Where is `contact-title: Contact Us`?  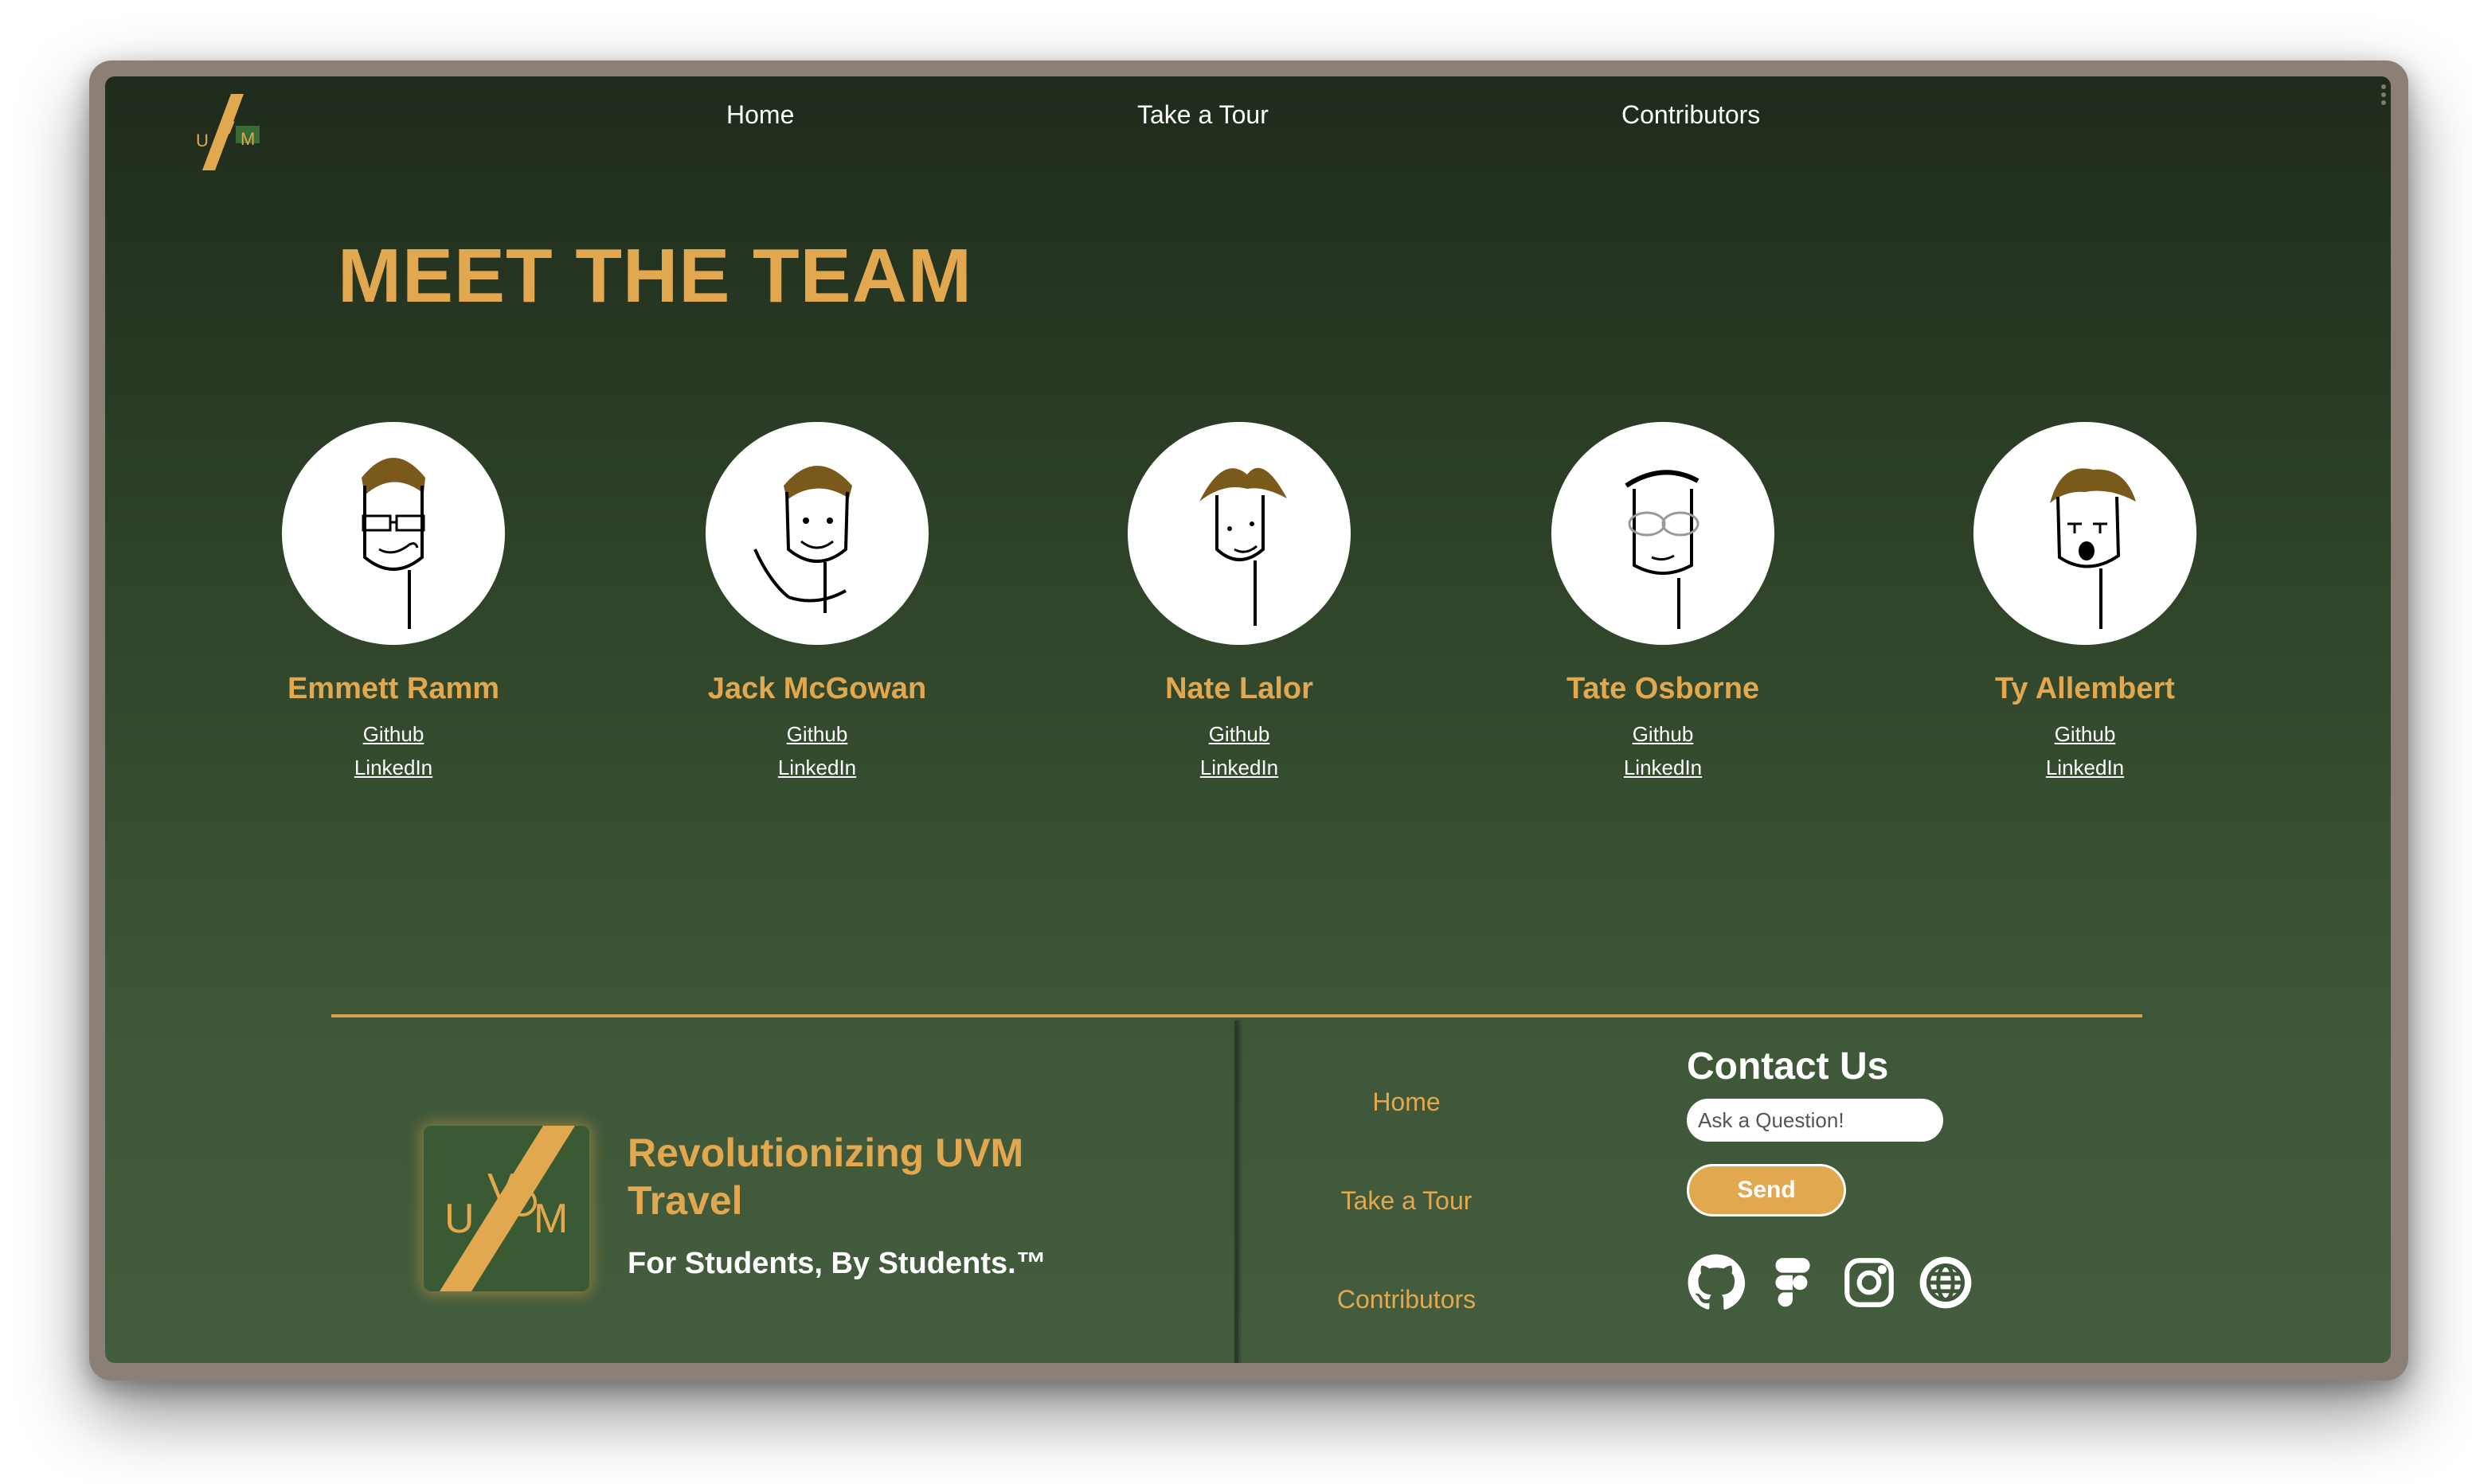
contact-title: Contact Us is located at coordinates (1788, 1066).